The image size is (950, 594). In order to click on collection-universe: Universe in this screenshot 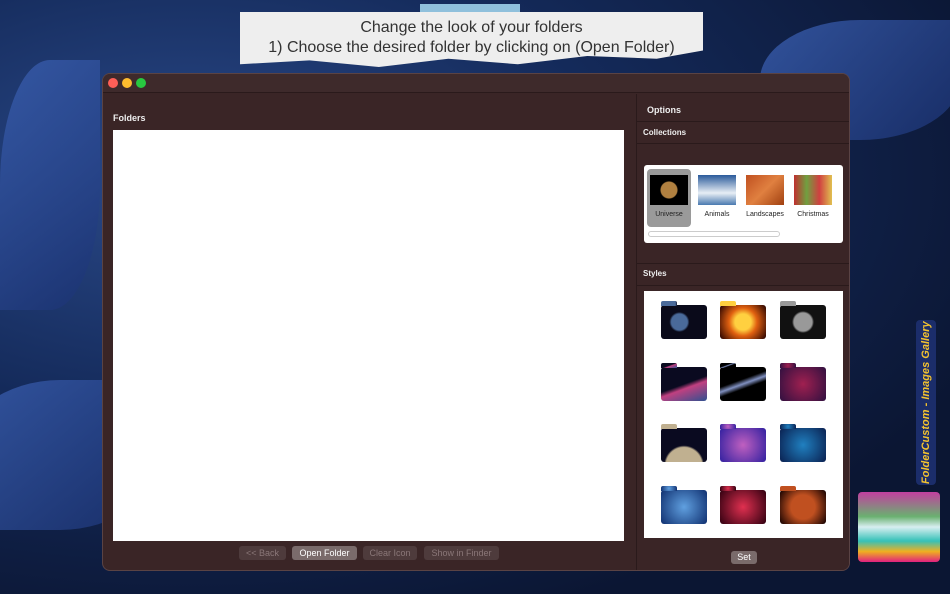, I will do `click(669, 198)`.